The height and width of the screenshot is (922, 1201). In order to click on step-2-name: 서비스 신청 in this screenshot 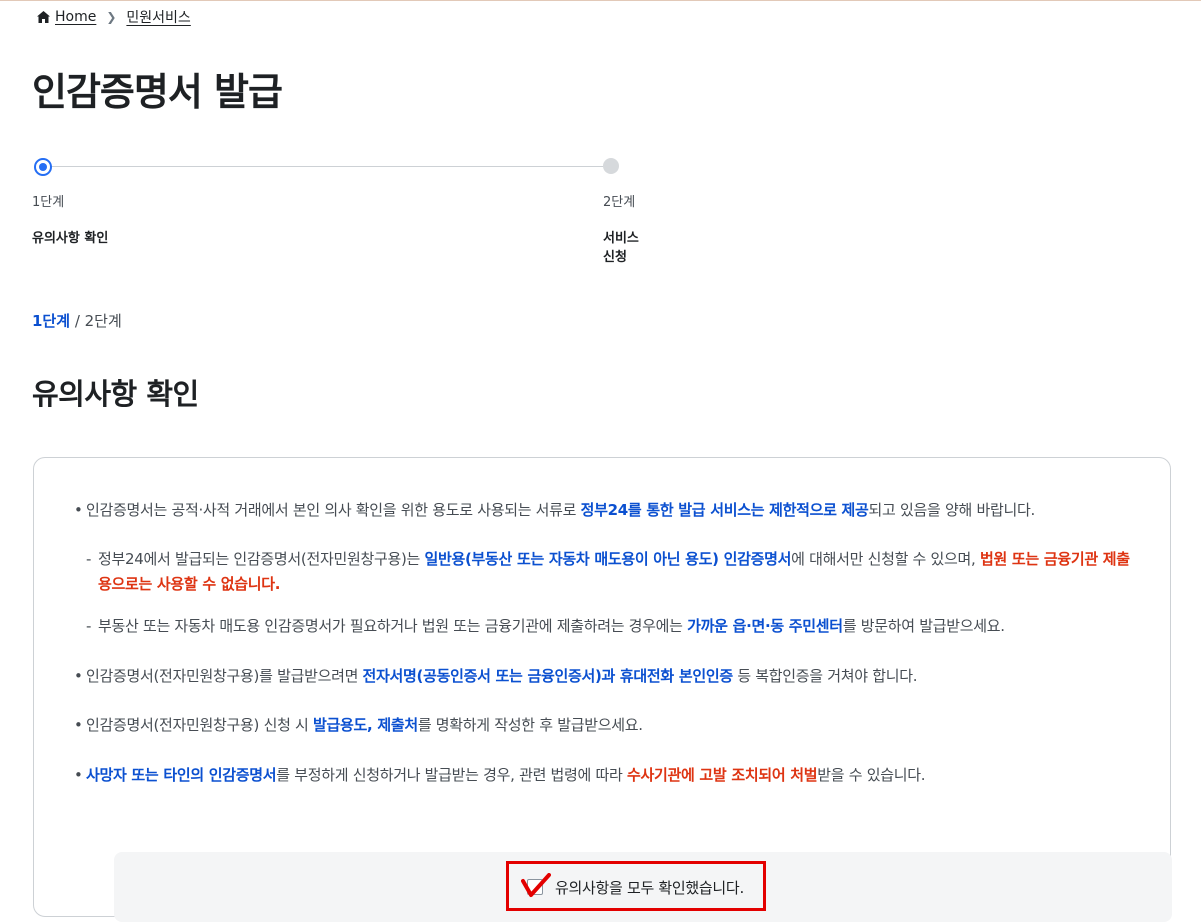, I will do `click(621, 248)`.